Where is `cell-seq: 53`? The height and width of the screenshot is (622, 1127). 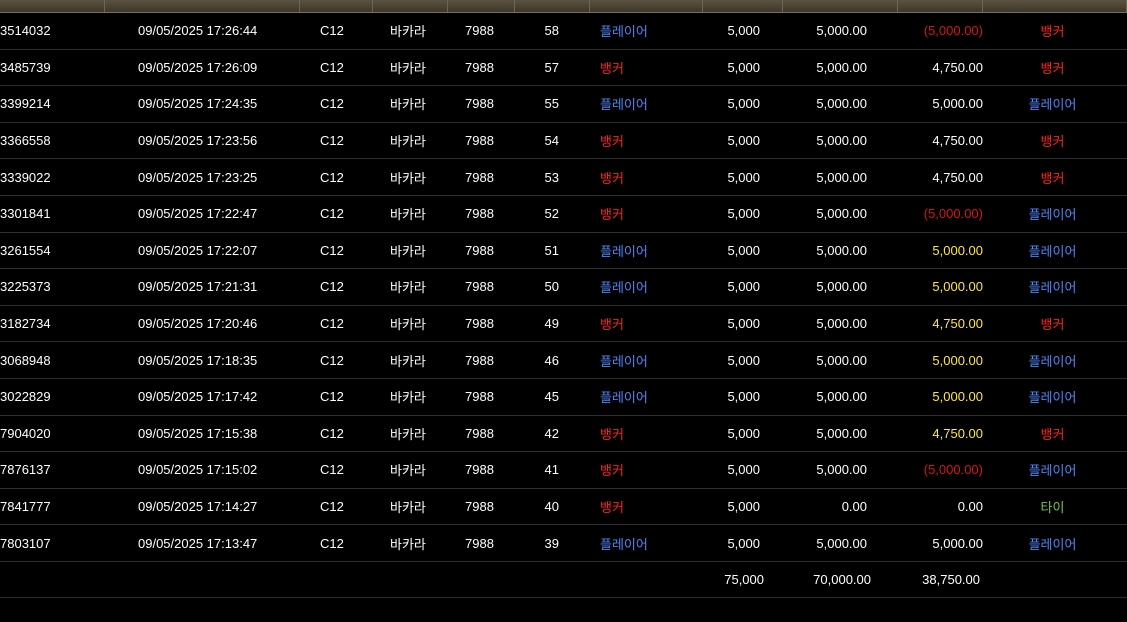 cell-seq: 53 is located at coordinates (551, 177).